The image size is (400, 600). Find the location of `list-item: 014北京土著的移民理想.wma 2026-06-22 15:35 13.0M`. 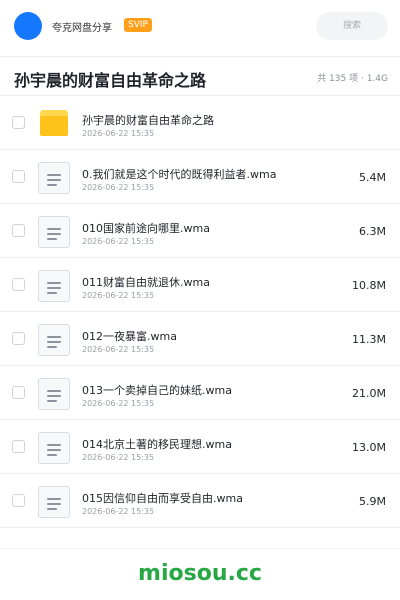

list-item: 014北京土著的移民理想.wma 2026-06-22 15:35 13.0M is located at coordinates (200, 447).